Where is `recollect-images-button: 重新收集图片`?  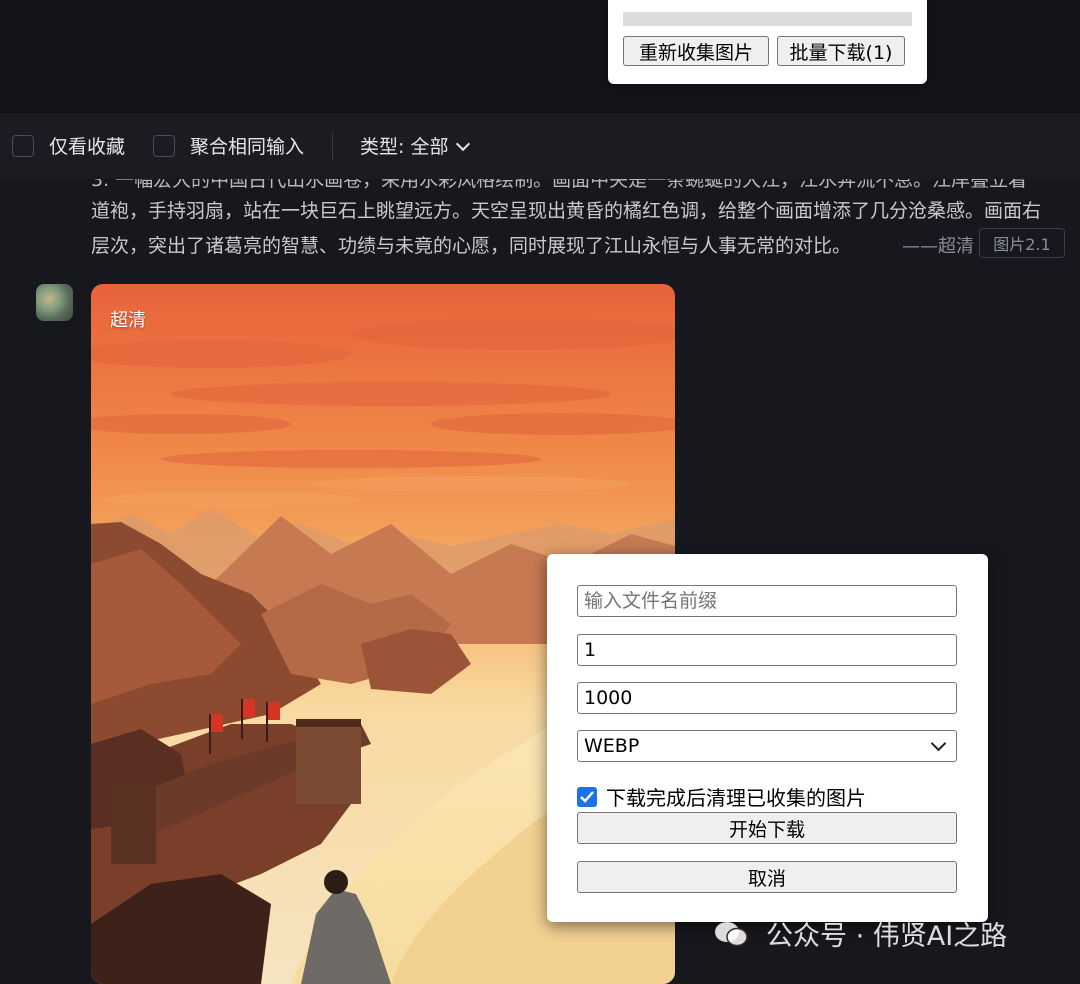 recollect-images-button: 重新收集图片 is located at coordinates (696, 51).